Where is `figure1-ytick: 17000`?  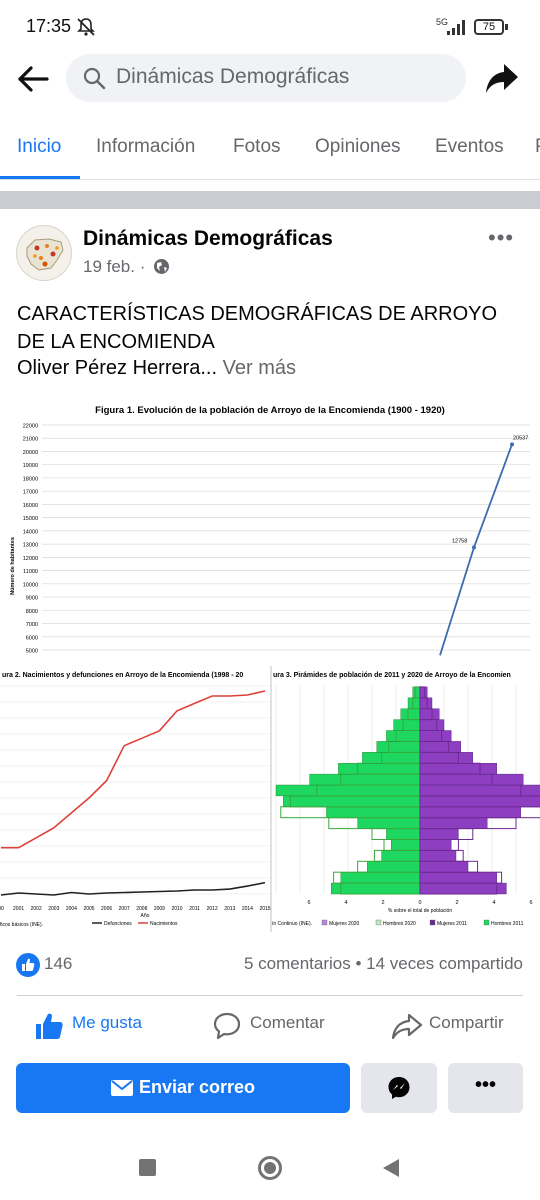 figure1-ytick: 17000 is located at coordinates (30, 493).